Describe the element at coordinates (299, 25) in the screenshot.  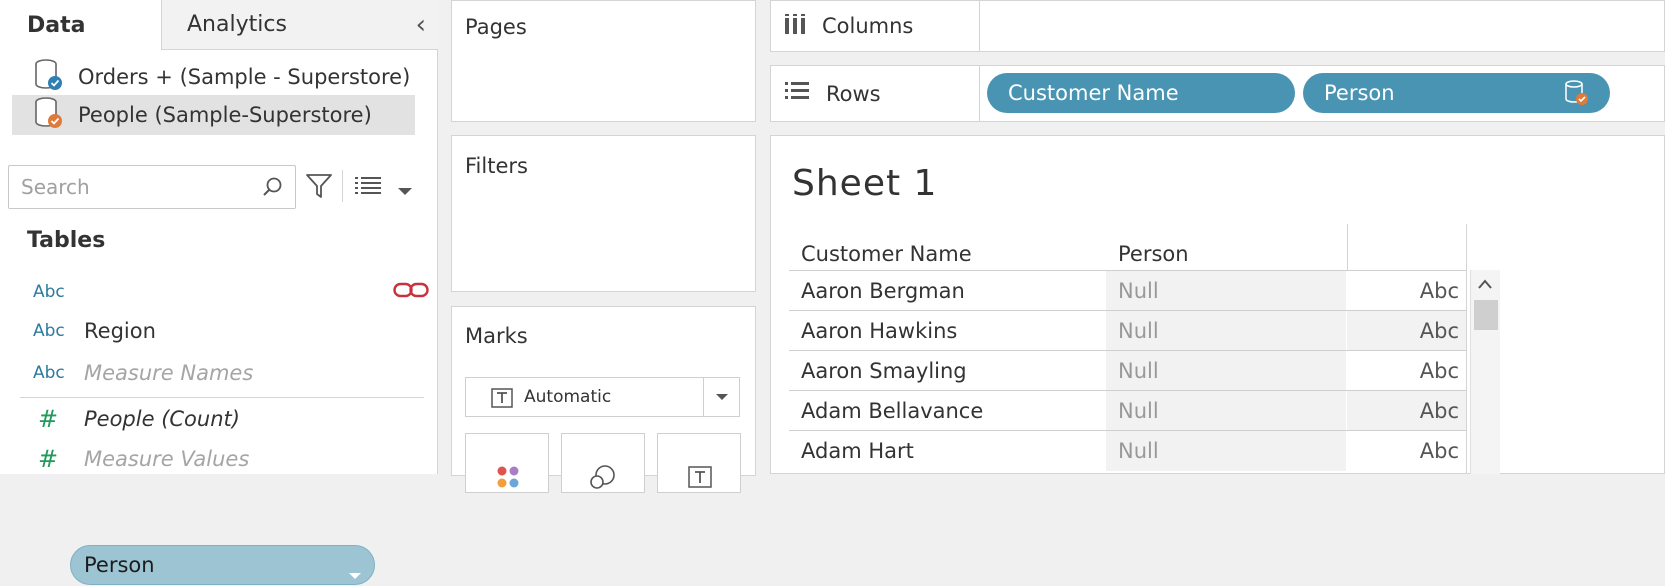
I see `tab-analytics: Analytics ‹` at that location.